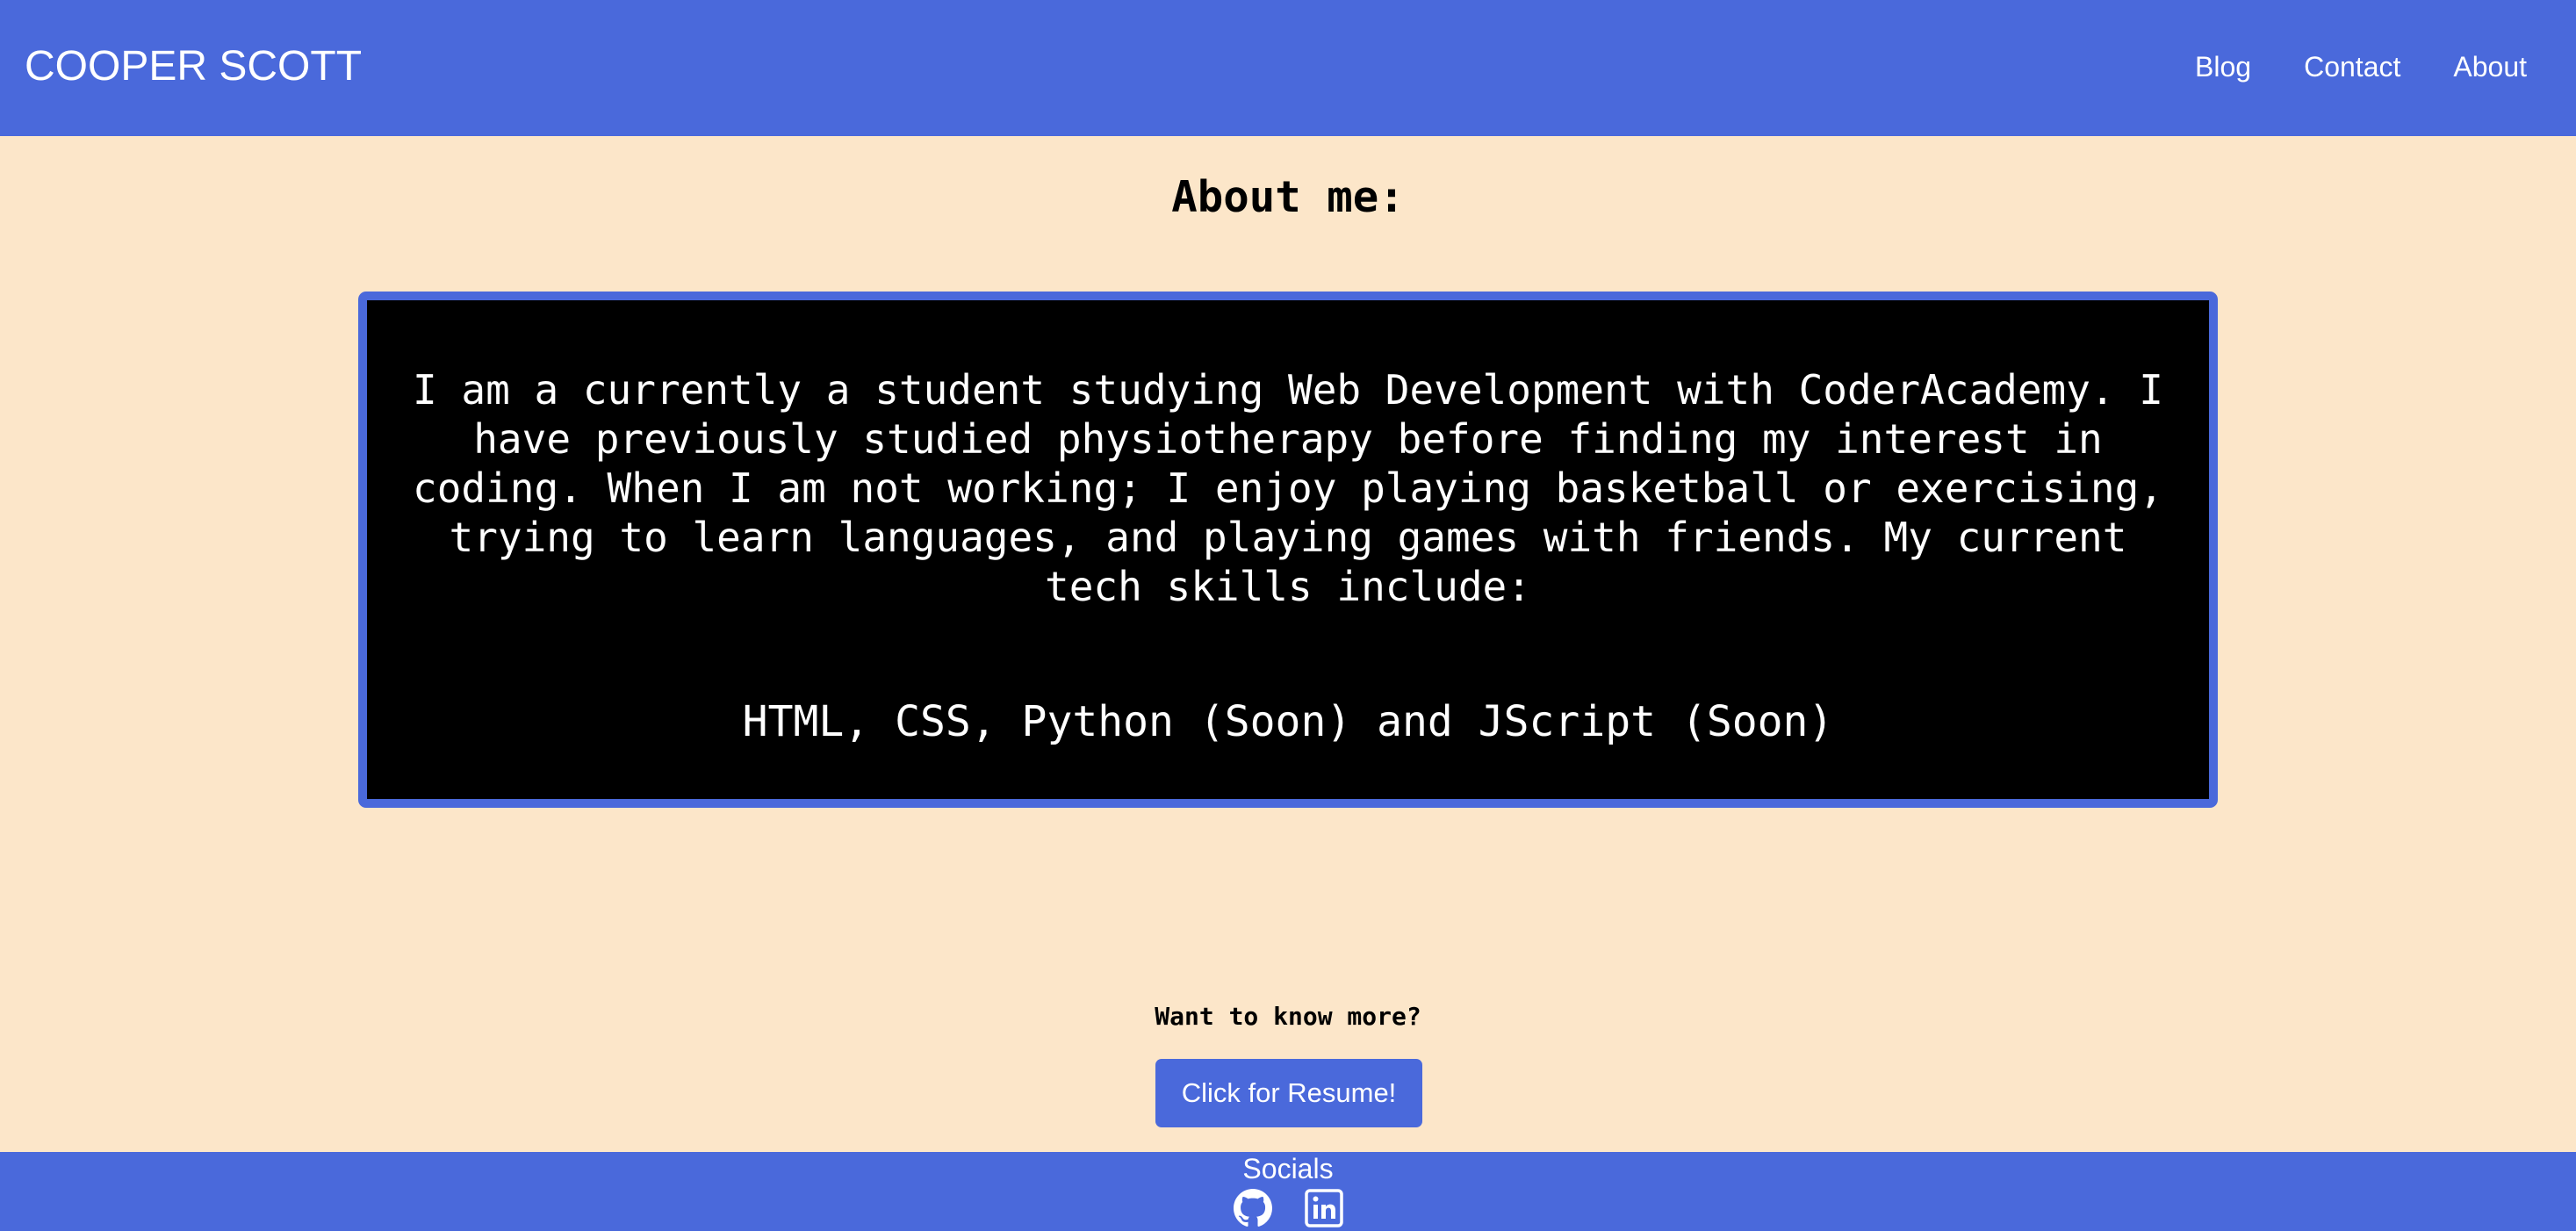  I want to click on nav-link-about: About, so click(2490, 66).